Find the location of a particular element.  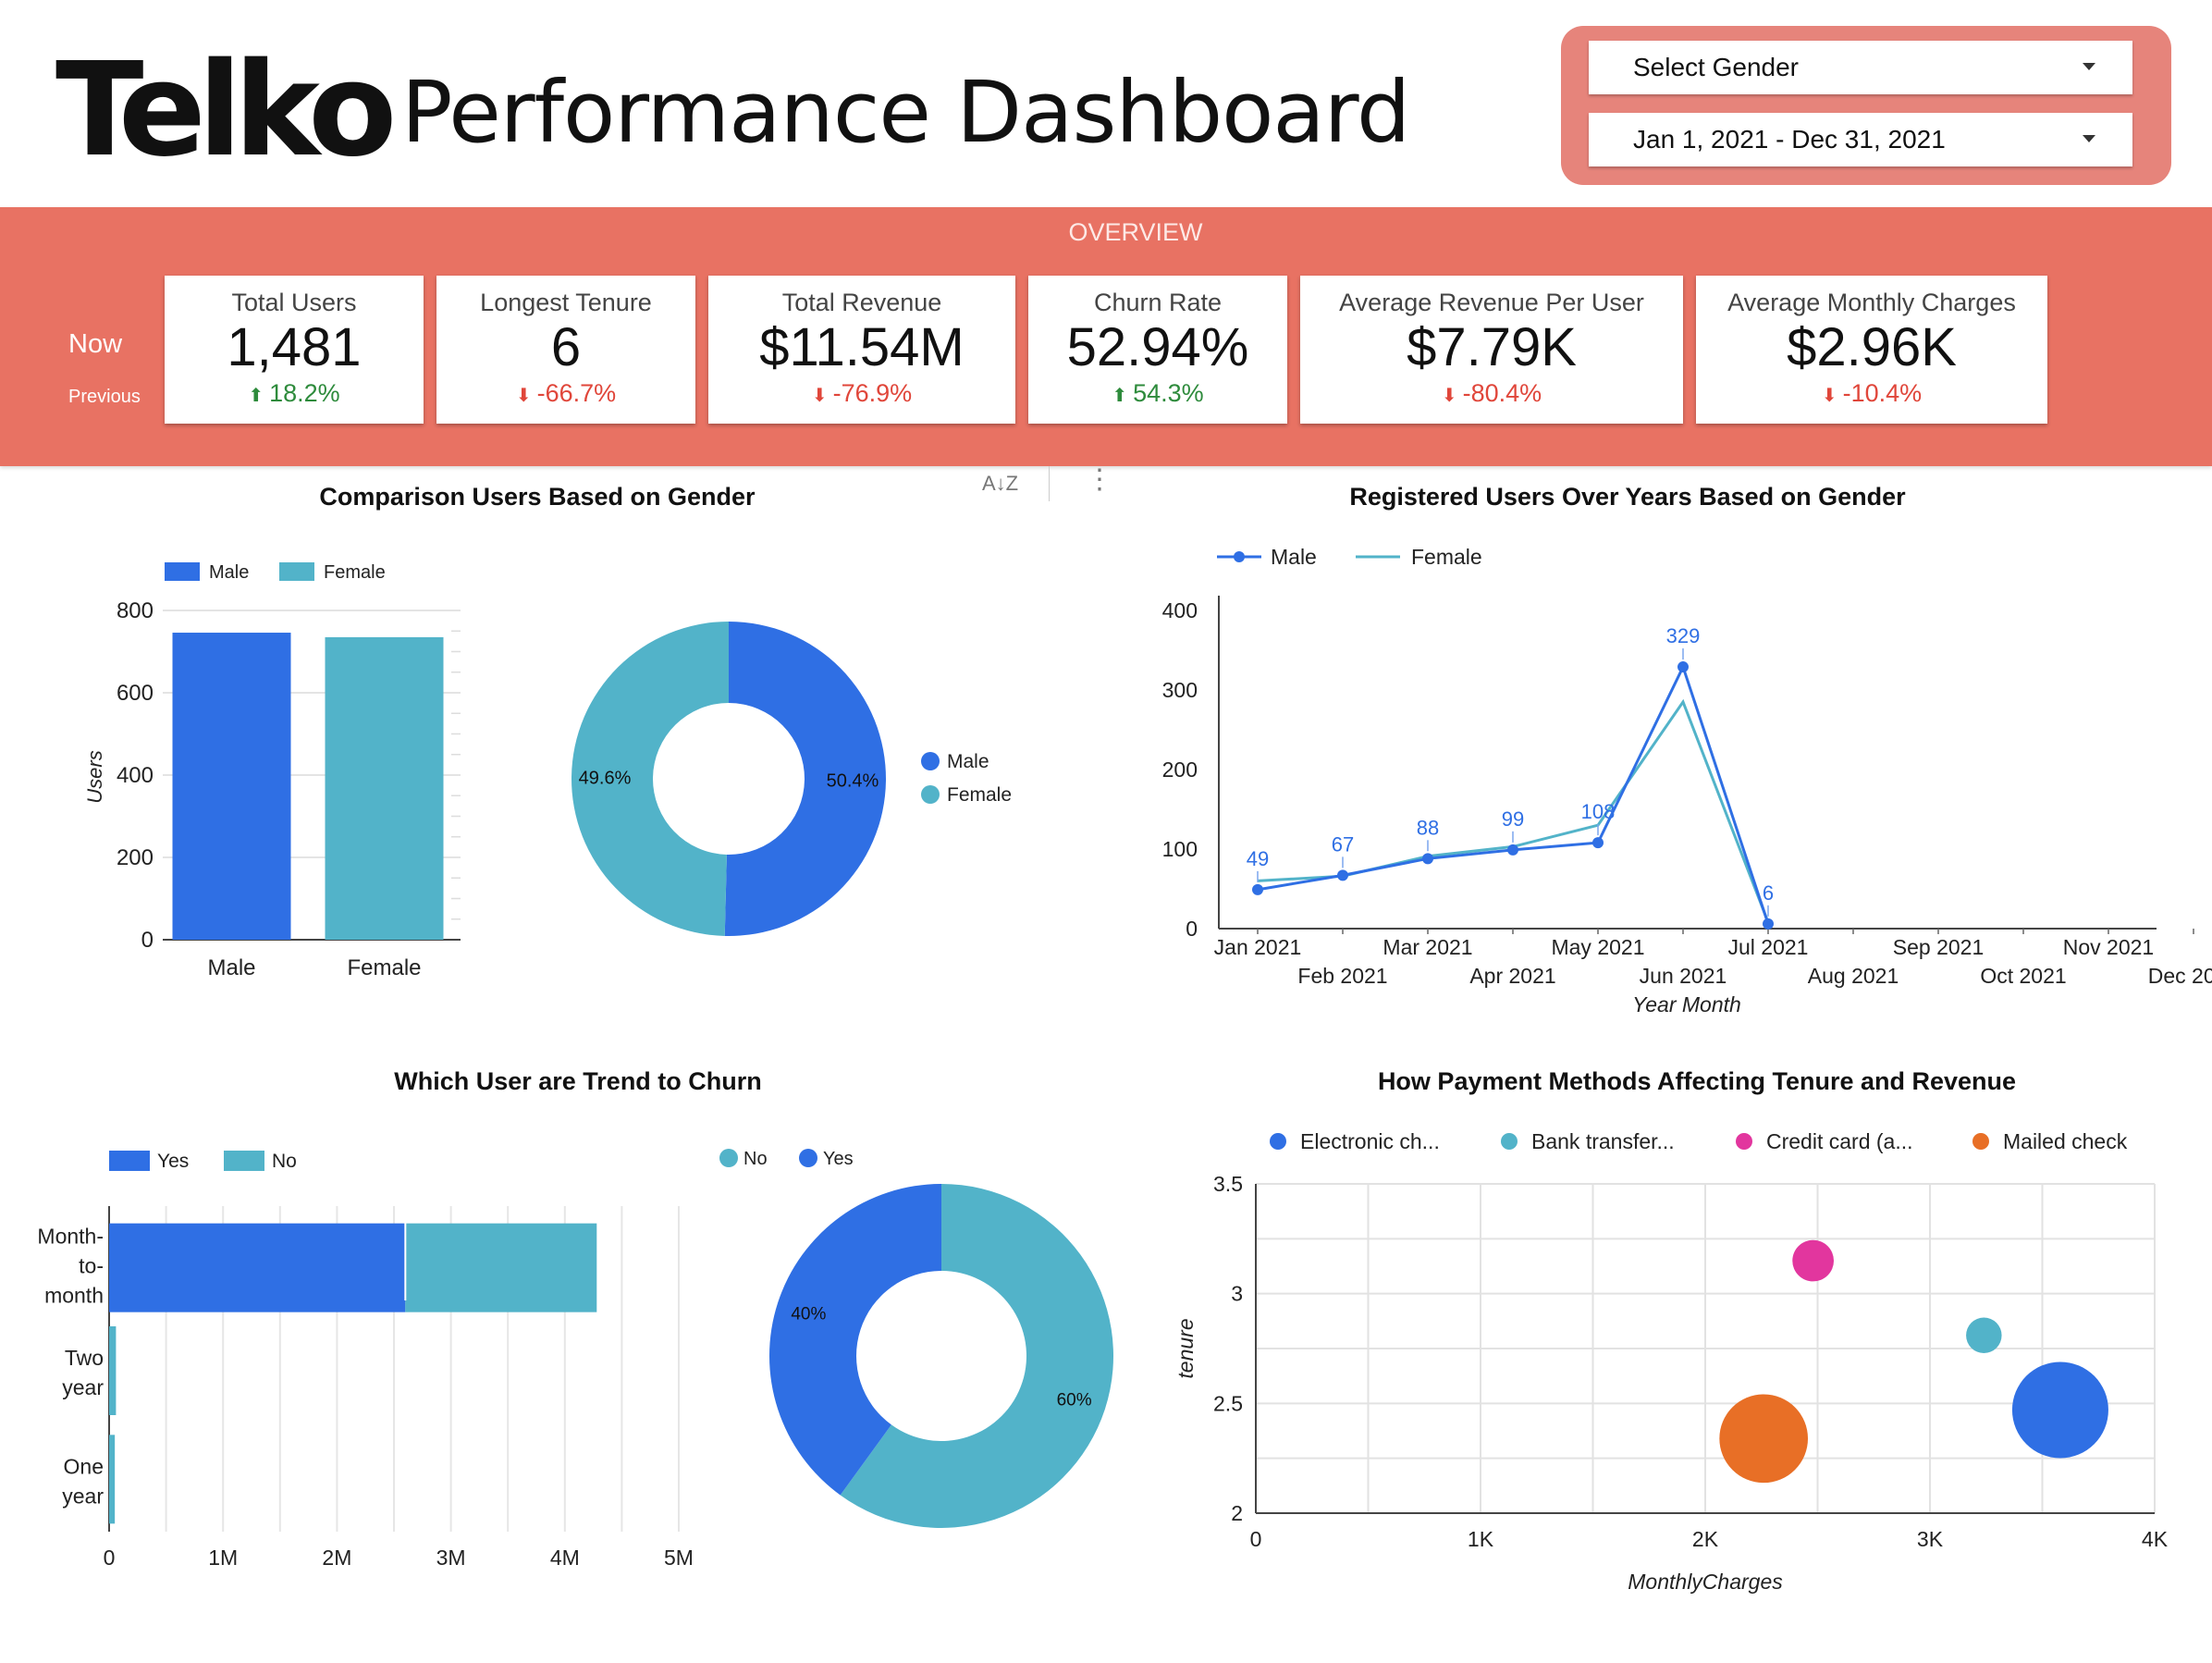

gender-donut-chart: 50.4% 49.6% Male Female is located at coordinates (792, 779).